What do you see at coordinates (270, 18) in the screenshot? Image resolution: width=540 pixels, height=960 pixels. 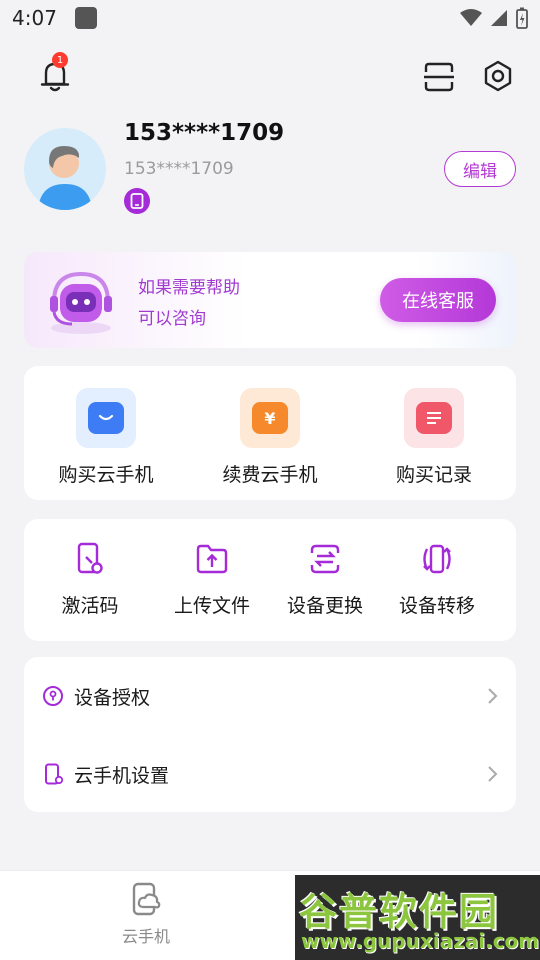 I see `status-bar: 4:07` at bounding box center [270, 18].